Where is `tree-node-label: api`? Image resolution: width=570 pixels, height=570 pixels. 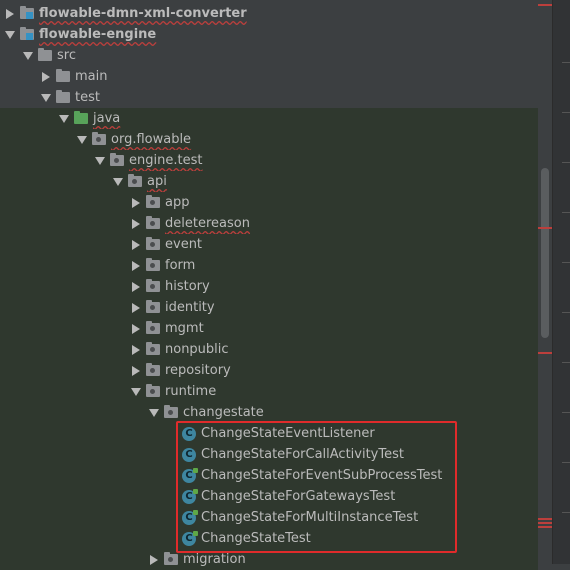
tree-node-label: api is located at coordinates (157, 181).